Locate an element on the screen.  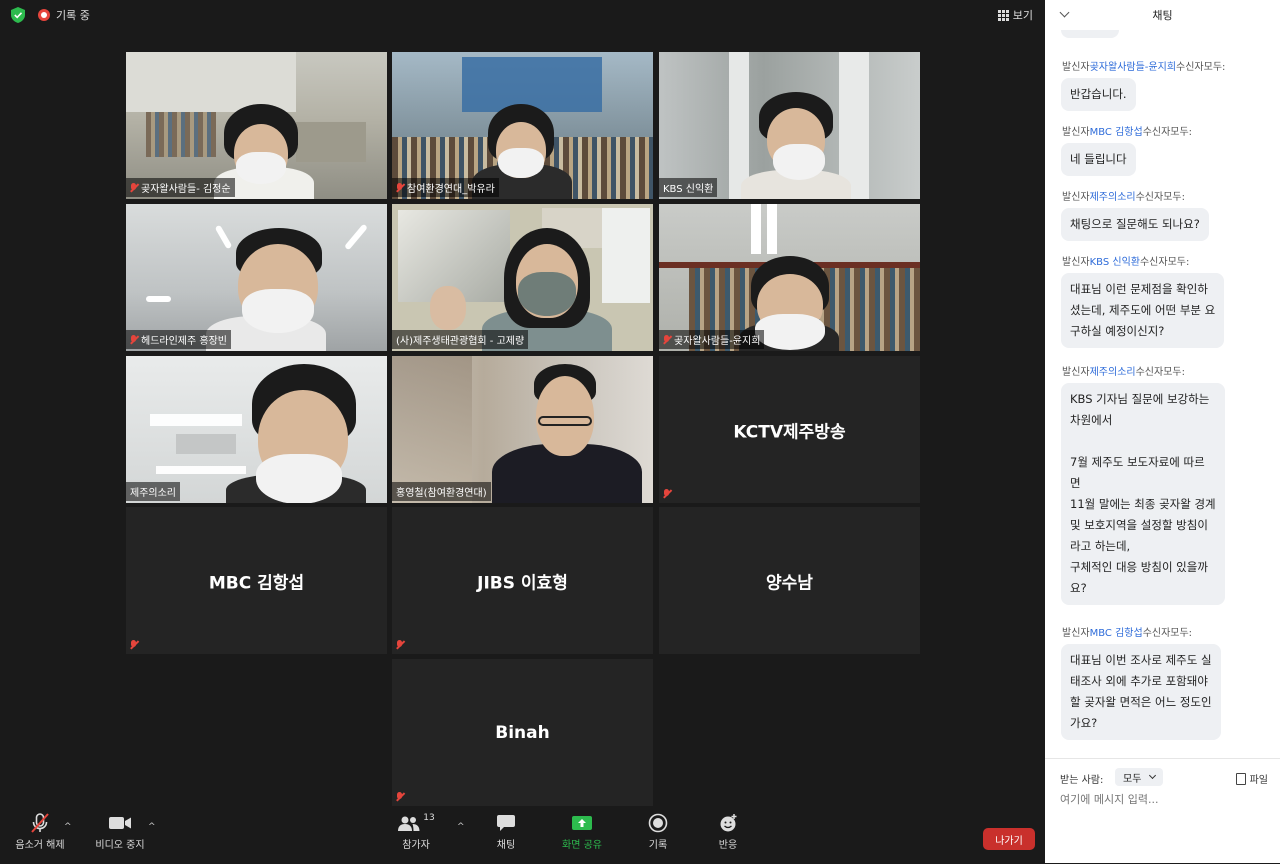
stop-video-button: 비디오 중지 is located at coordinates (120, 830).